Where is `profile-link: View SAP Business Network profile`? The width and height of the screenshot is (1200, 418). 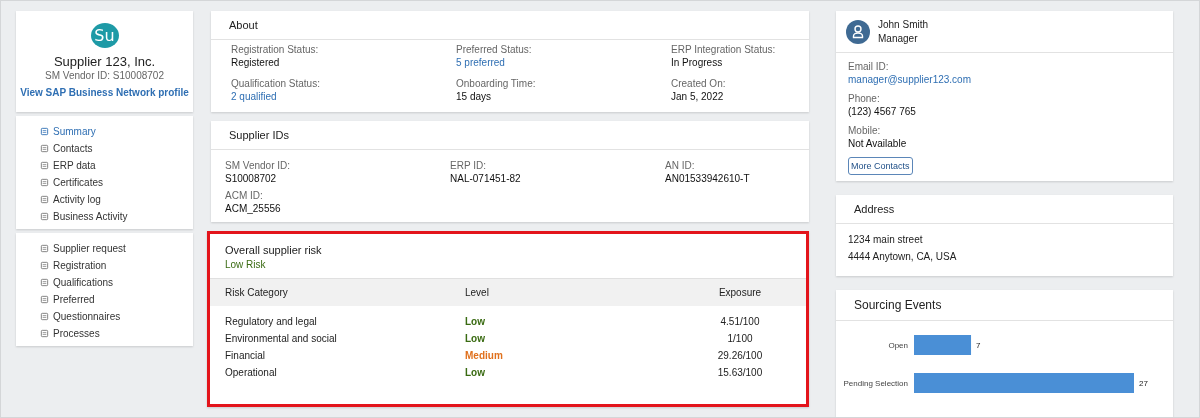 profile-link: View SAP Business Network profile is located at coordinates (104, 92).